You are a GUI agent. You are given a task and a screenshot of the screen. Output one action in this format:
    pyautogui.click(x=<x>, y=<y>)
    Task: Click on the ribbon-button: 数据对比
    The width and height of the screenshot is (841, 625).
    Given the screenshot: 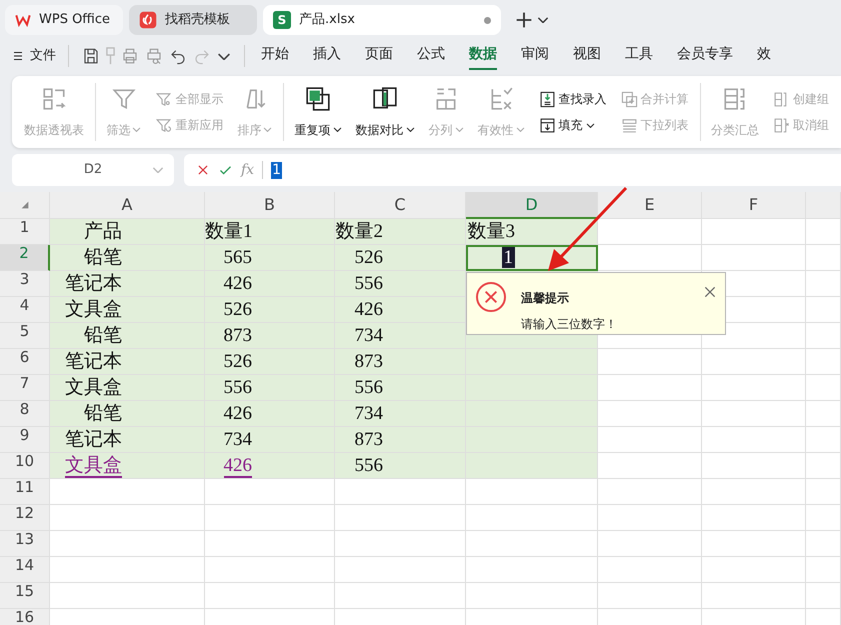 What is the action you would take?
    pyautogui.click(x=385, y=112)
    